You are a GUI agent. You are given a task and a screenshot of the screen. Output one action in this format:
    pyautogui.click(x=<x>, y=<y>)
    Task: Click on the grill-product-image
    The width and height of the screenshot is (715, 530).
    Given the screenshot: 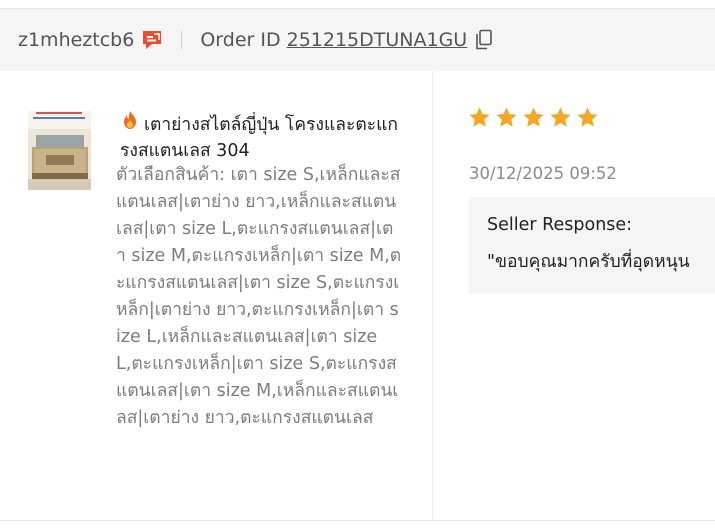 What is the action you would take?
    pyautogui.click(x=59, y=159)
    